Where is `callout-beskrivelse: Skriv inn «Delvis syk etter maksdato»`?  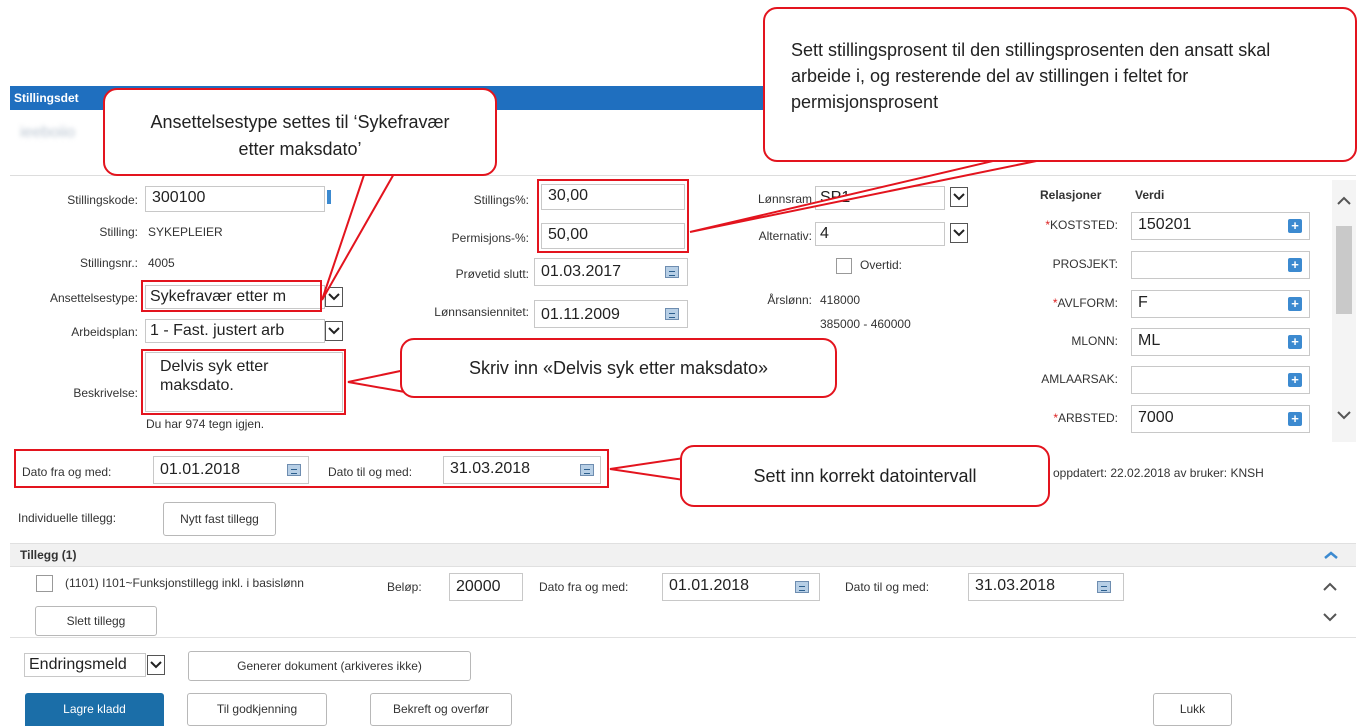 callout-beskrivelse: Skriv inn «Delvis syk etter maksdato» is located at coordinates (618, 368).